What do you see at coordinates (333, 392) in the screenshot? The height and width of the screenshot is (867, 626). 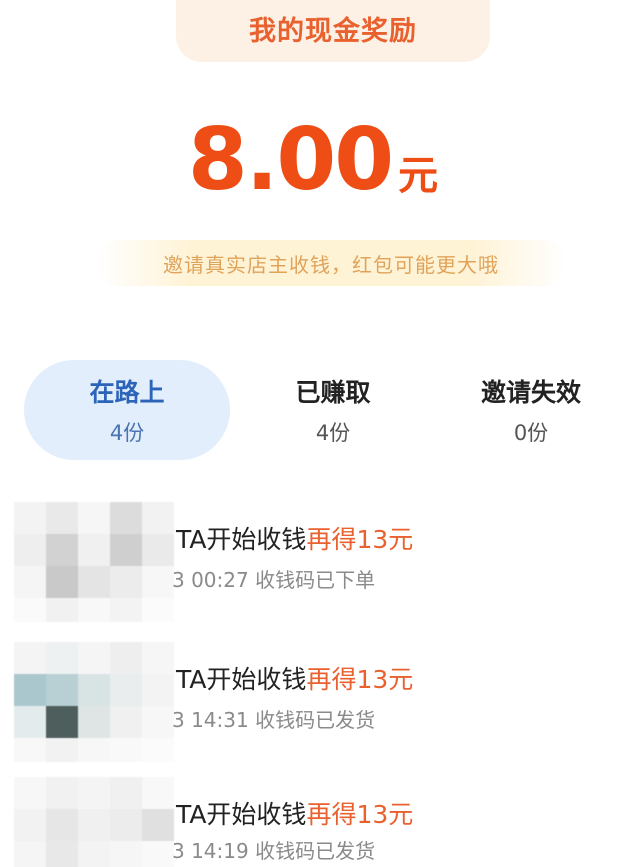 I see `tab-label: 已赚取` at bounding box center [333, 392].